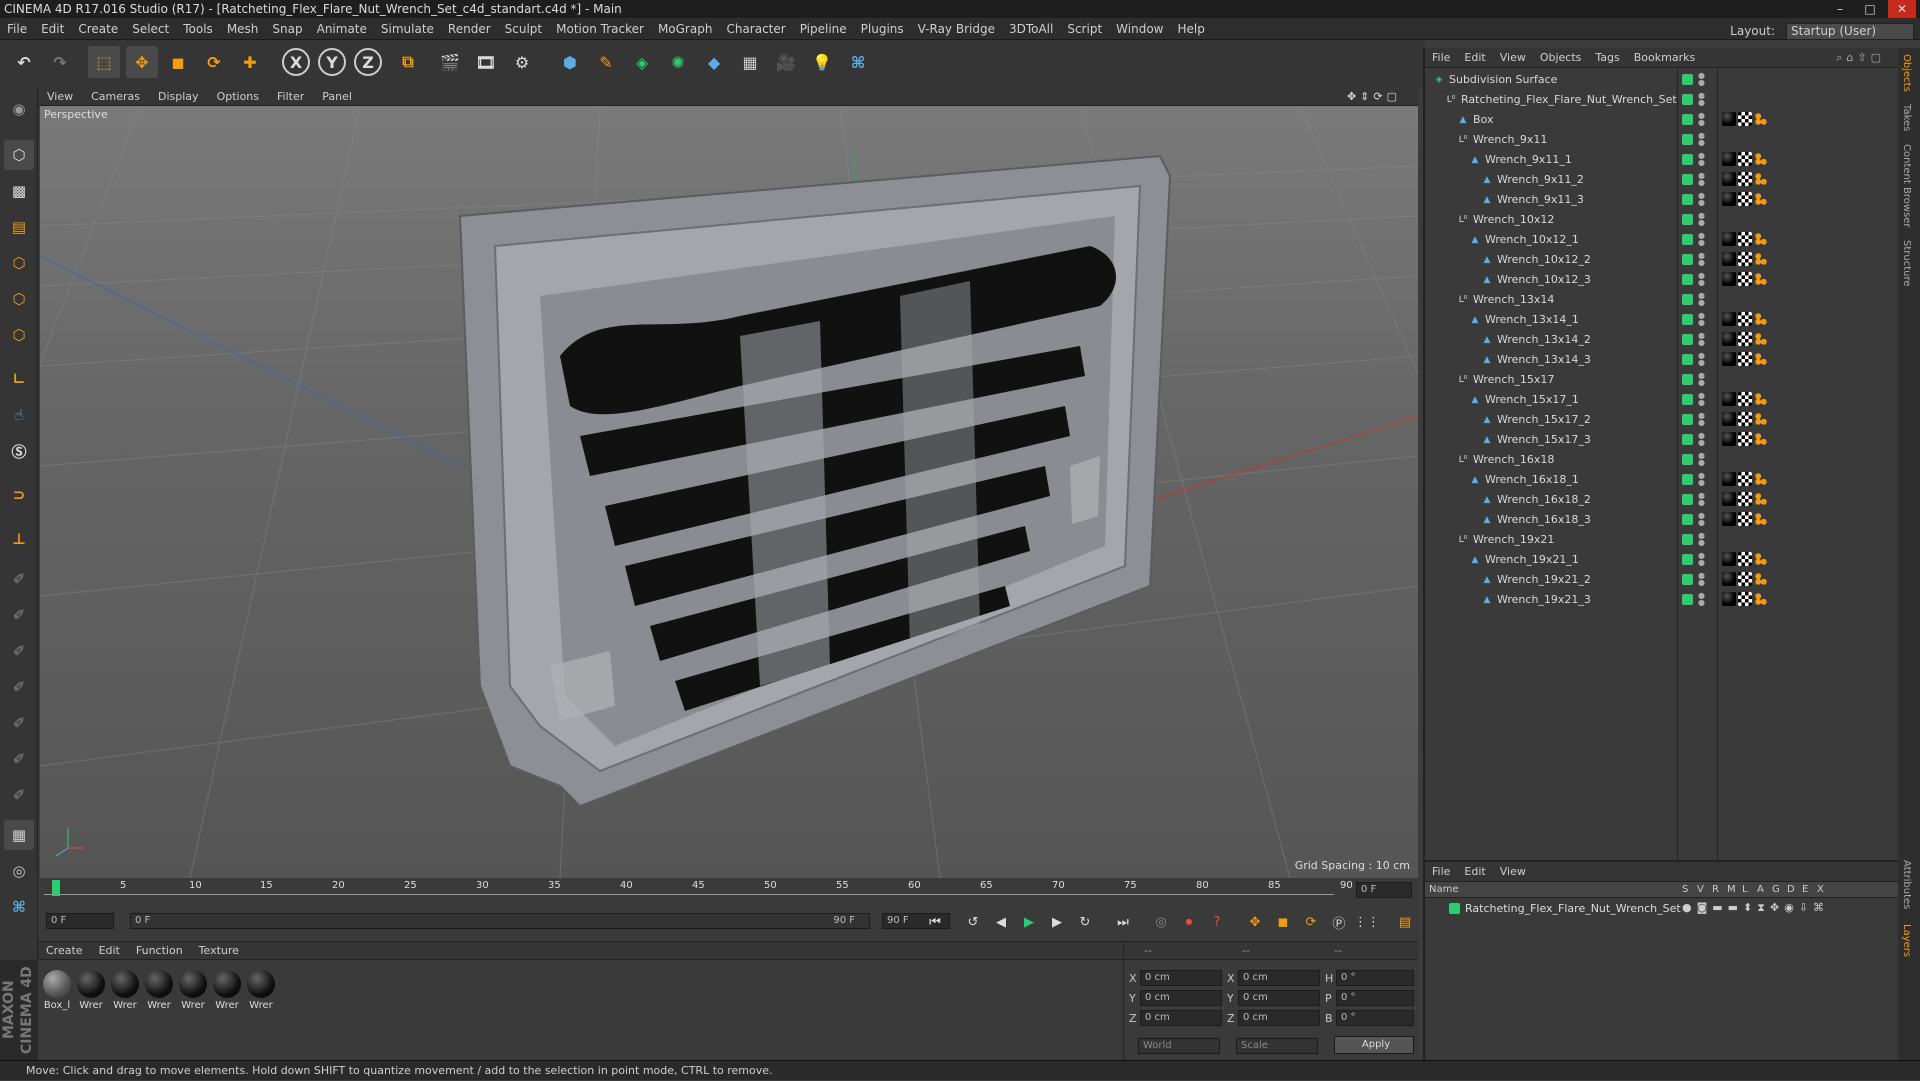 The height and width of the screenshot is (1081, 1920). I want to click on make-editable-icon: ◉, so click(19, 109).